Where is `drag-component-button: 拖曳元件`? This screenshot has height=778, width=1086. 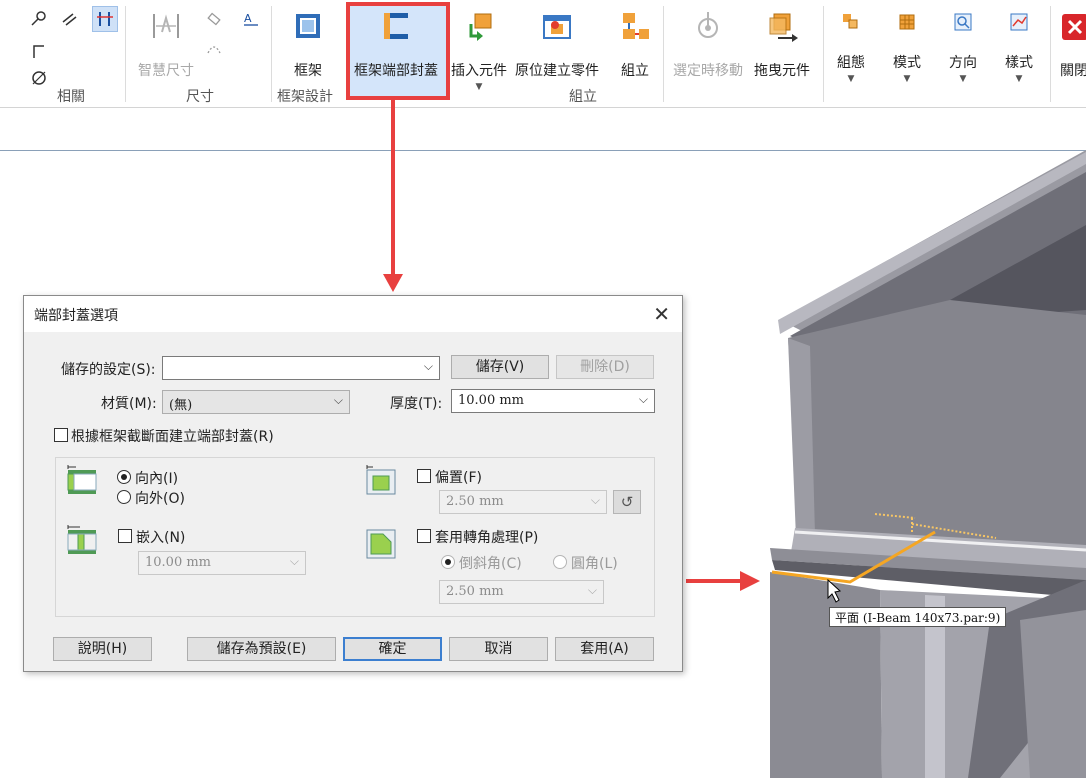
drag-component-button: 拖曳元件 is located at coordinates (782, 40).